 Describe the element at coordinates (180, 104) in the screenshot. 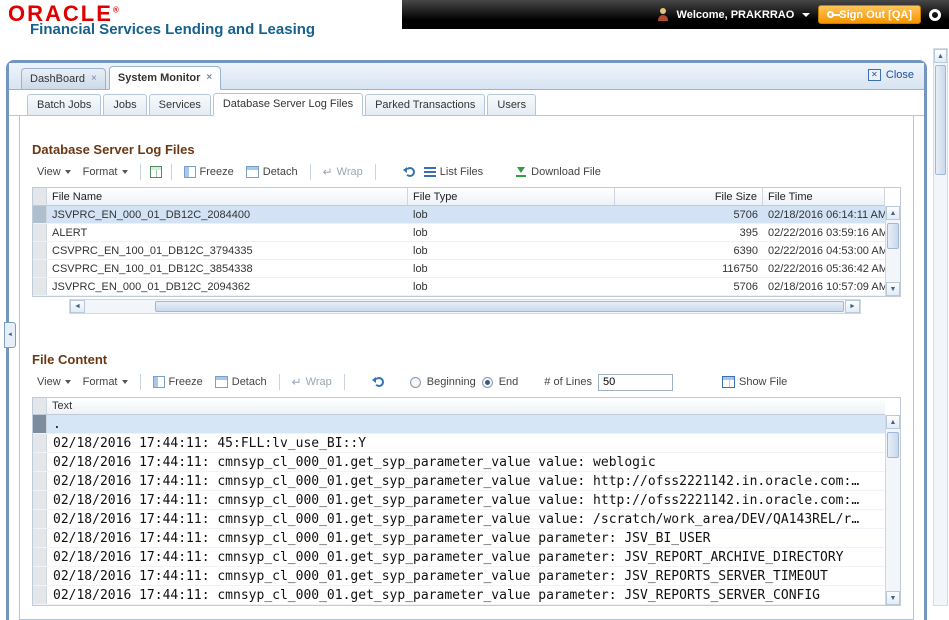

I see `subtab-services: Services` at that location.